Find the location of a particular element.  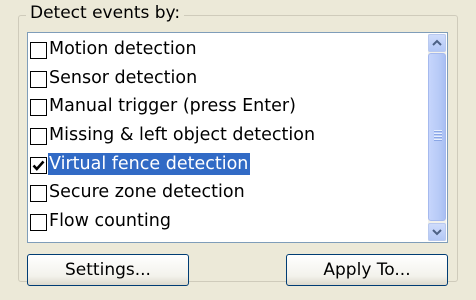

item-label: Motion detection is located at coordinates (123, 49).